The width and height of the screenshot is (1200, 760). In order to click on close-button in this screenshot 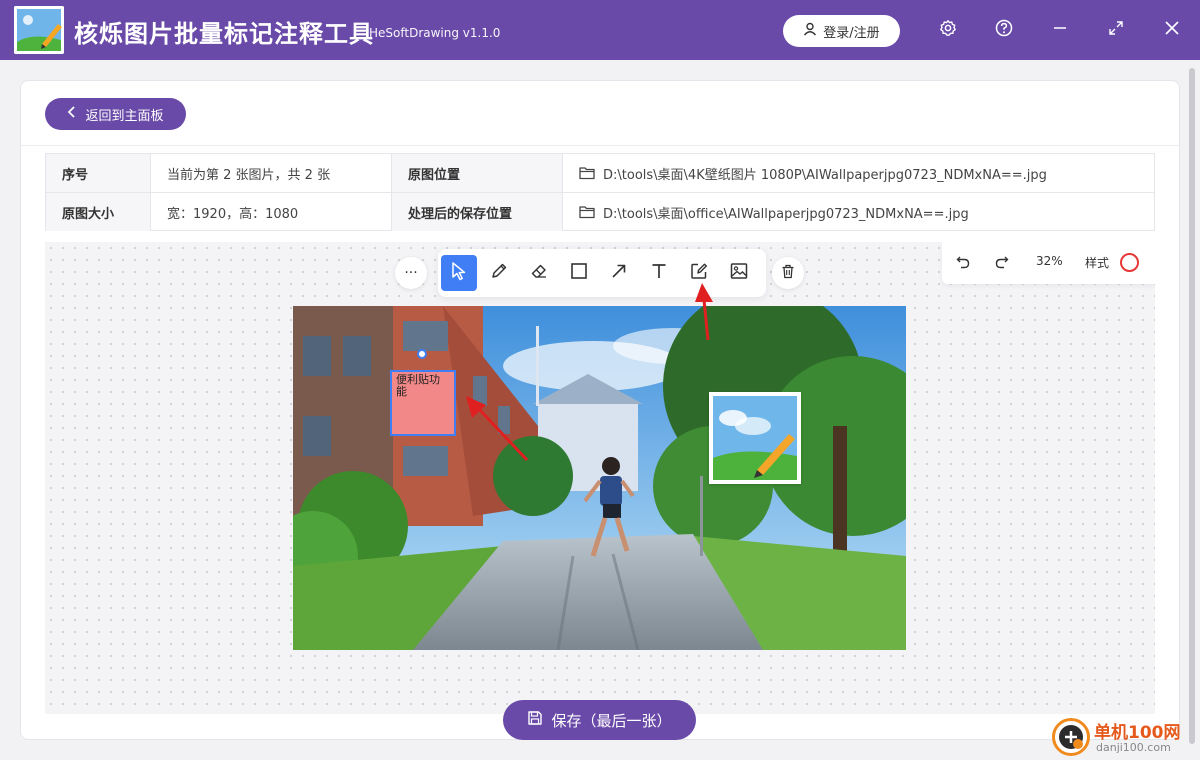, I will do `click(1172, 30)`.